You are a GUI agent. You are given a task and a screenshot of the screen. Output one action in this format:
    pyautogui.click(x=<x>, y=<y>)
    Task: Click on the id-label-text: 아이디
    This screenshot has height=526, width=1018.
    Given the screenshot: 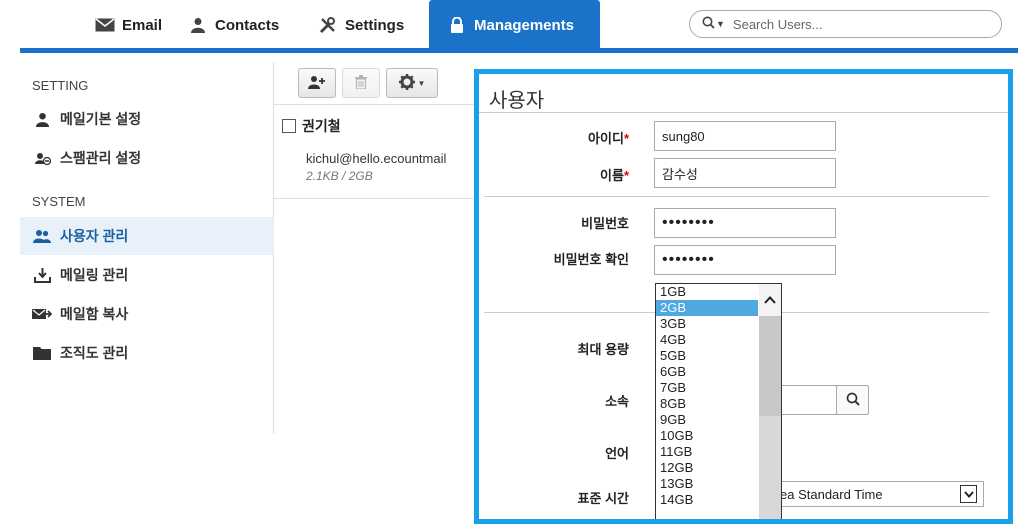 What is the action you would take?
    pyautogui.click(x=606, y=138)
    